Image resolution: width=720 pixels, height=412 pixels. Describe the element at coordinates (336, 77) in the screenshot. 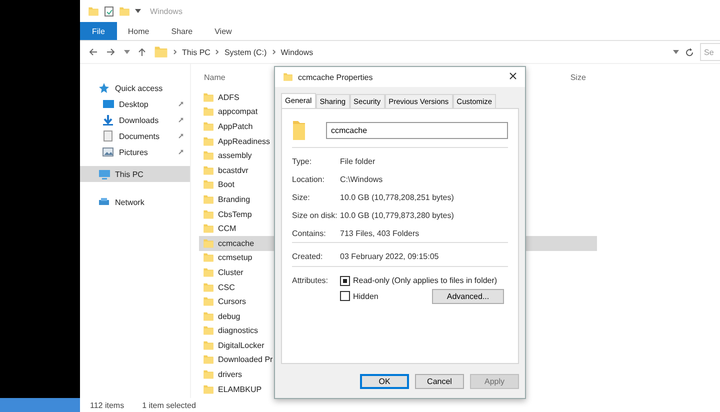

I see `dialog-title: ccmcache Properties` at that location.